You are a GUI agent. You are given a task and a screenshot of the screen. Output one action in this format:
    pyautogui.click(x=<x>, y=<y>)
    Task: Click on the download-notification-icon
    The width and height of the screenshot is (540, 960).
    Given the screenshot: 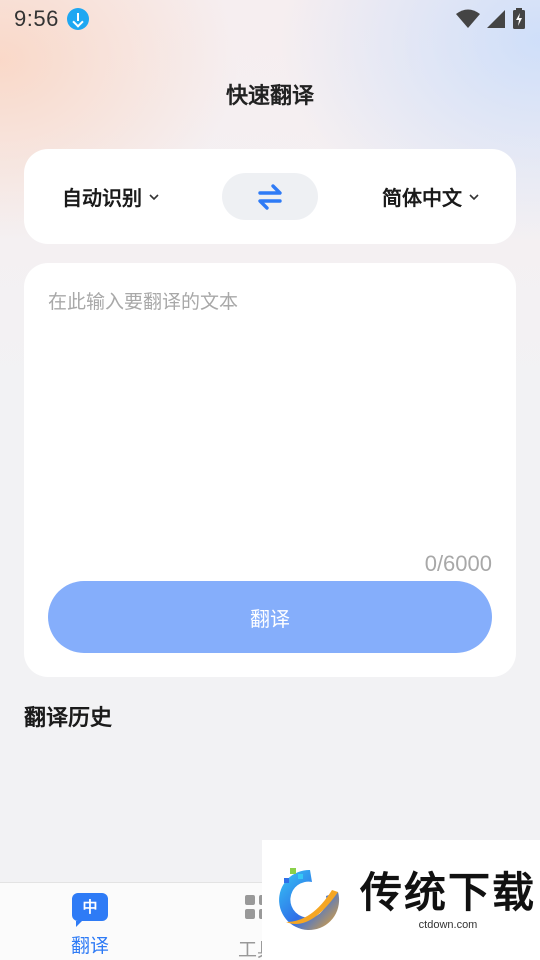 What is the action you would take?
    pyautogui.click(x=77, y=19)
    